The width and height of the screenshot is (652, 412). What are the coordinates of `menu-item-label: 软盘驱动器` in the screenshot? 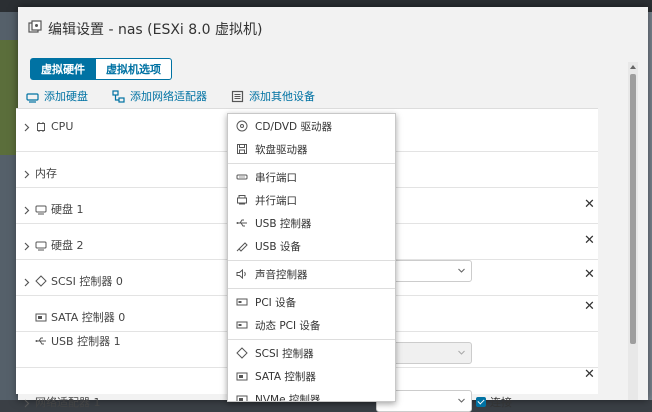 It's located at (281, 149).